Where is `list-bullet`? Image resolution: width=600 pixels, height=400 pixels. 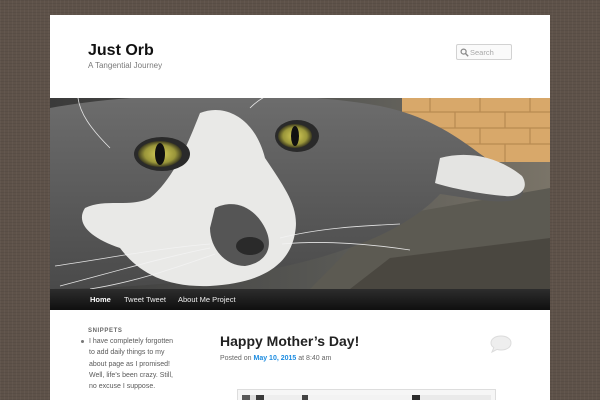 list-bullet is located at coordinates (82, 341).